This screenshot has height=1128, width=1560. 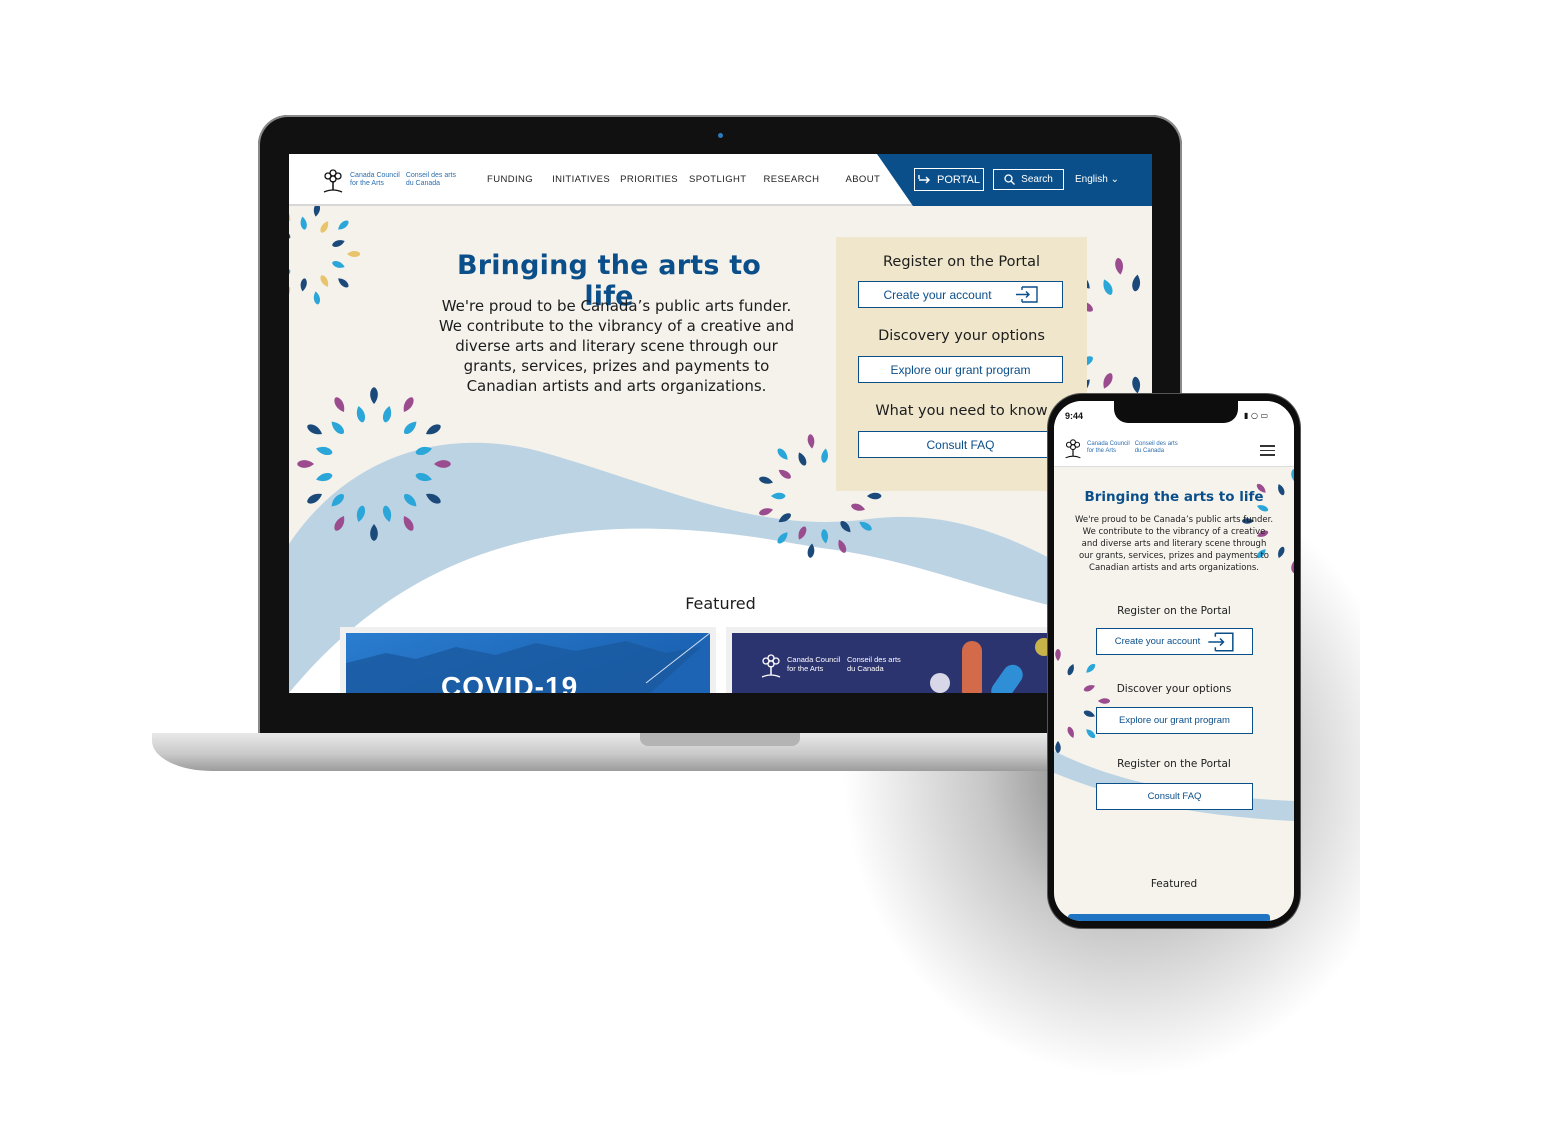 I want to click on mobile-decoration, so click(x=1174, y=645).